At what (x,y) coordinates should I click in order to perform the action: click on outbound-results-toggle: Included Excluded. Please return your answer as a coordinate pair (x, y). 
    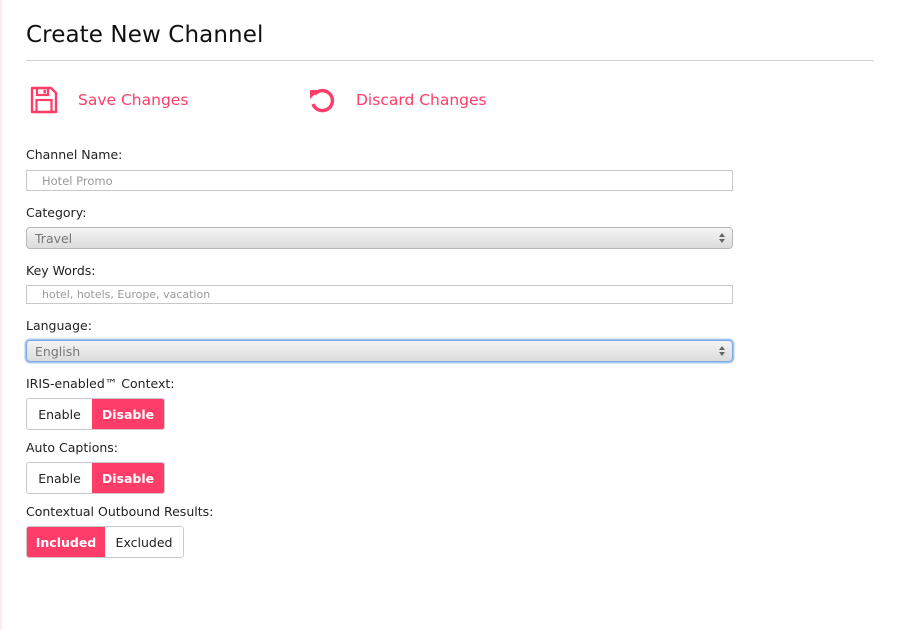
    Looking at the image, I should click on (105, 542).